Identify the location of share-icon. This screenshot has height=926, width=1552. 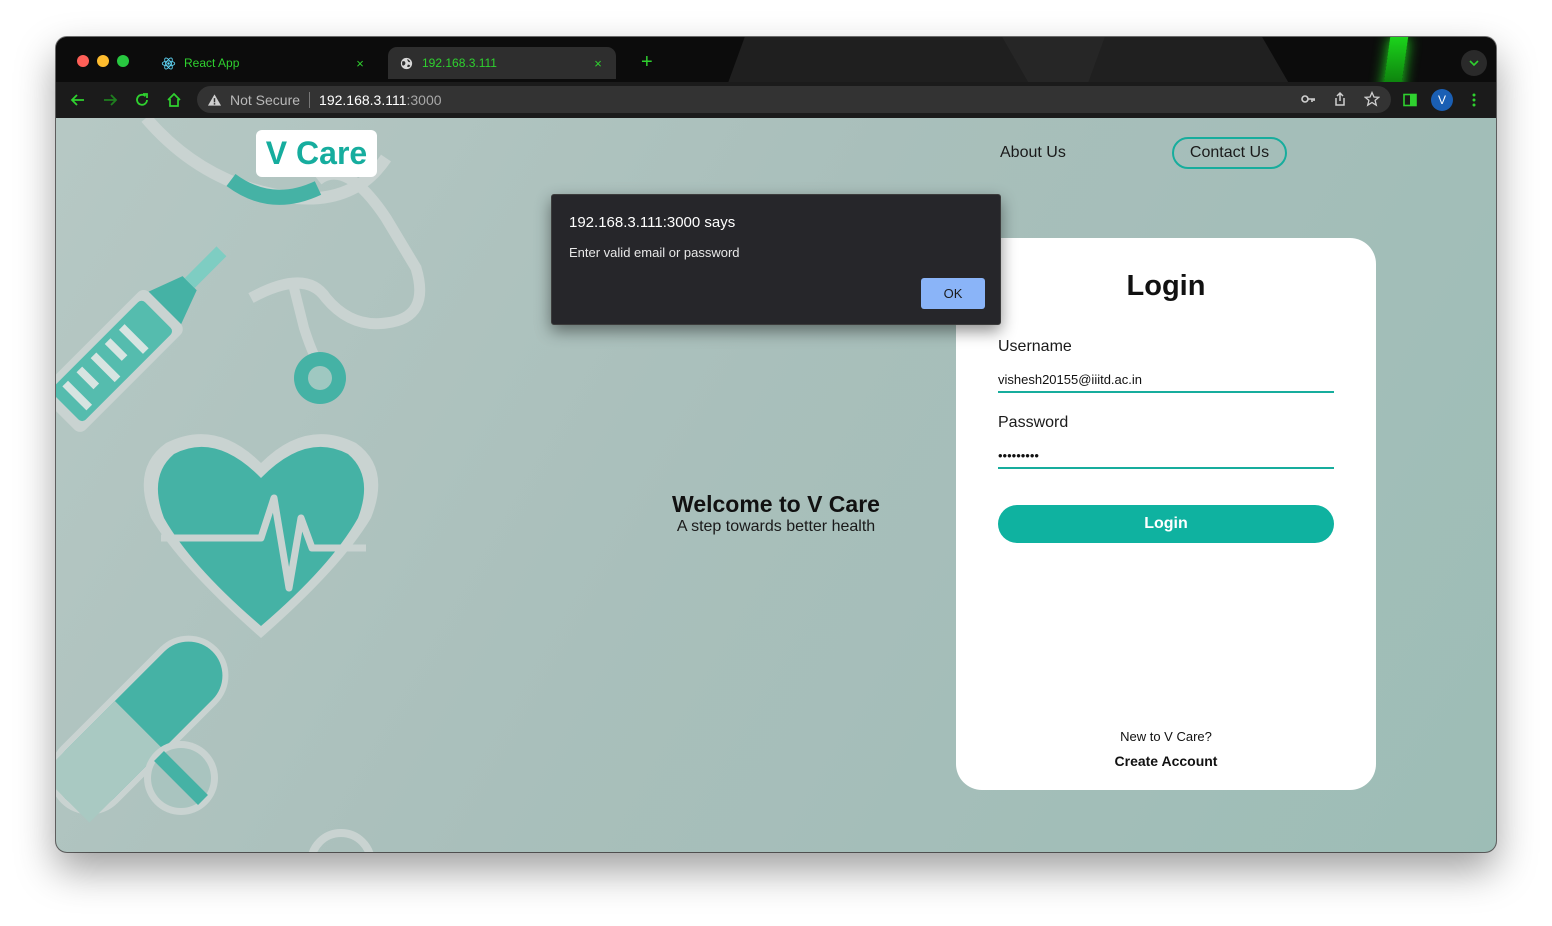
(1340, 99).